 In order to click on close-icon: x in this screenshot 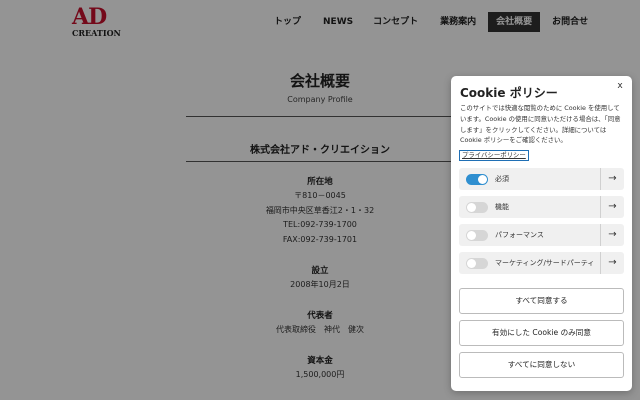, I will do `click(620, 86)`.